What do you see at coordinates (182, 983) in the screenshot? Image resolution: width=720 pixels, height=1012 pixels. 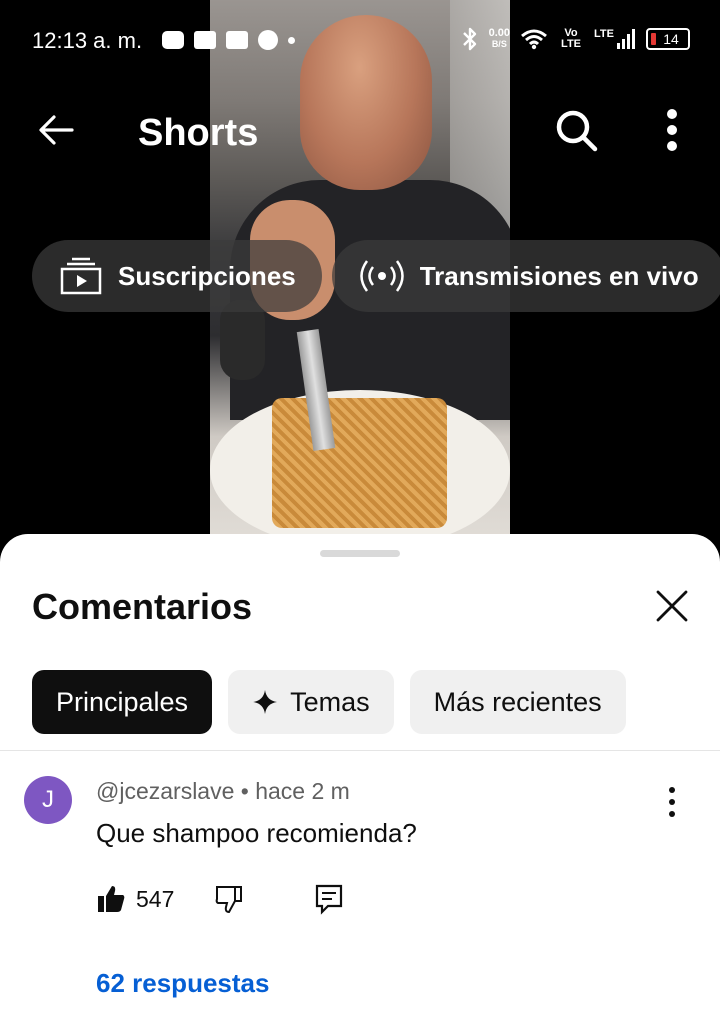 I see `replies-link: 62 respuestas` at bounding box center [182, 983].